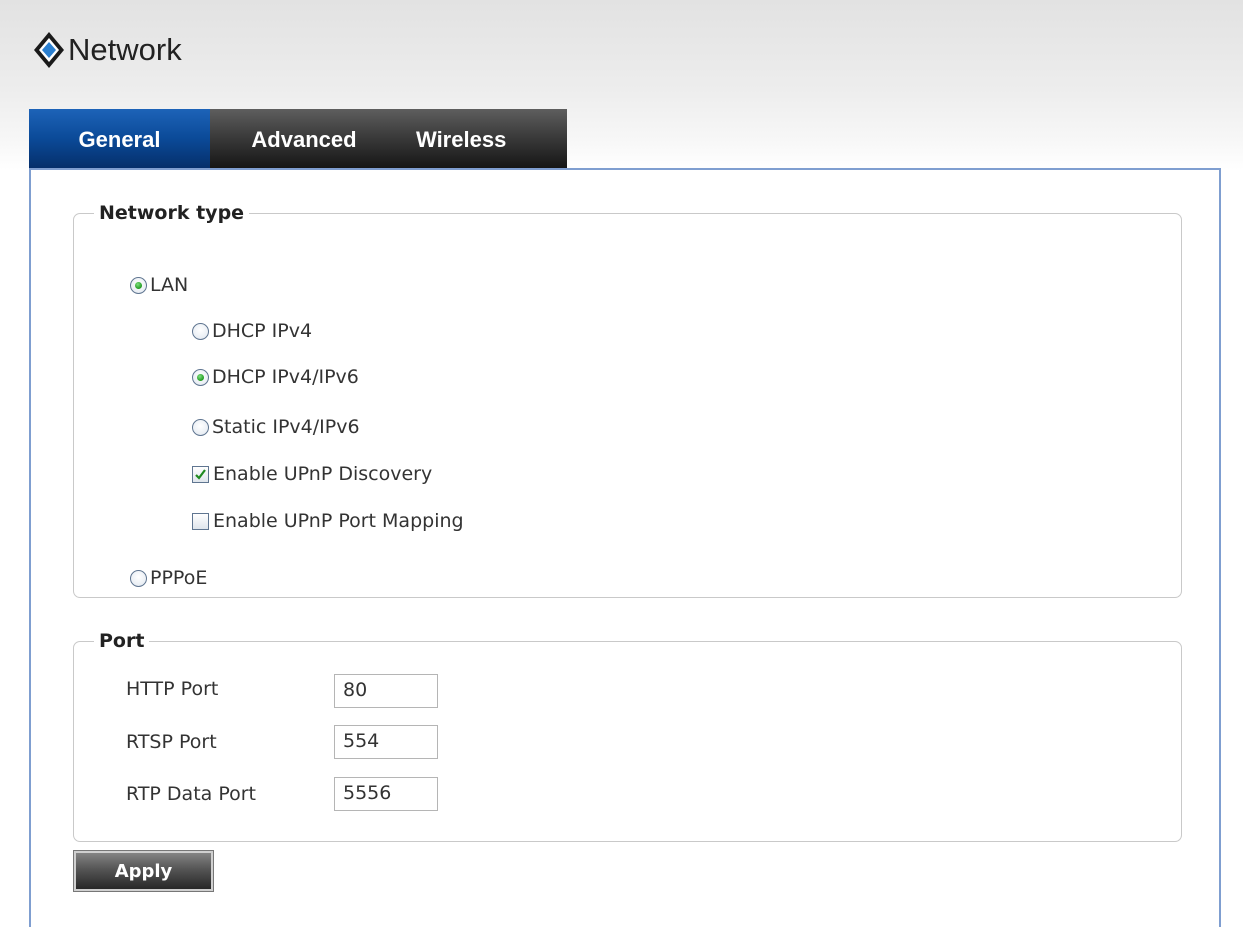  I want to click on pppoe-option: PPPoE, so click(168, 578).